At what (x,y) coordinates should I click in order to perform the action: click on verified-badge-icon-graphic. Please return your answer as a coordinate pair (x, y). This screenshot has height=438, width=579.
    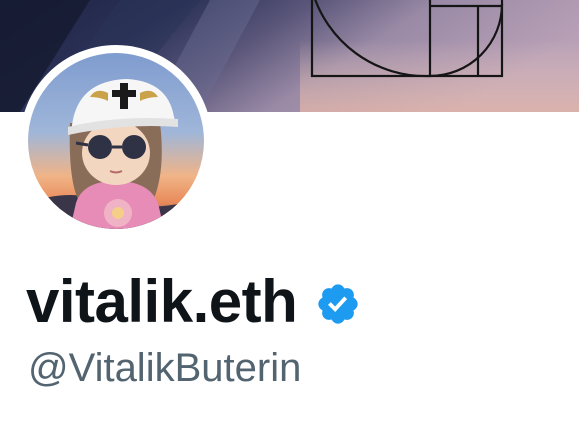
    Looking at the image, I should click on (338, 304).